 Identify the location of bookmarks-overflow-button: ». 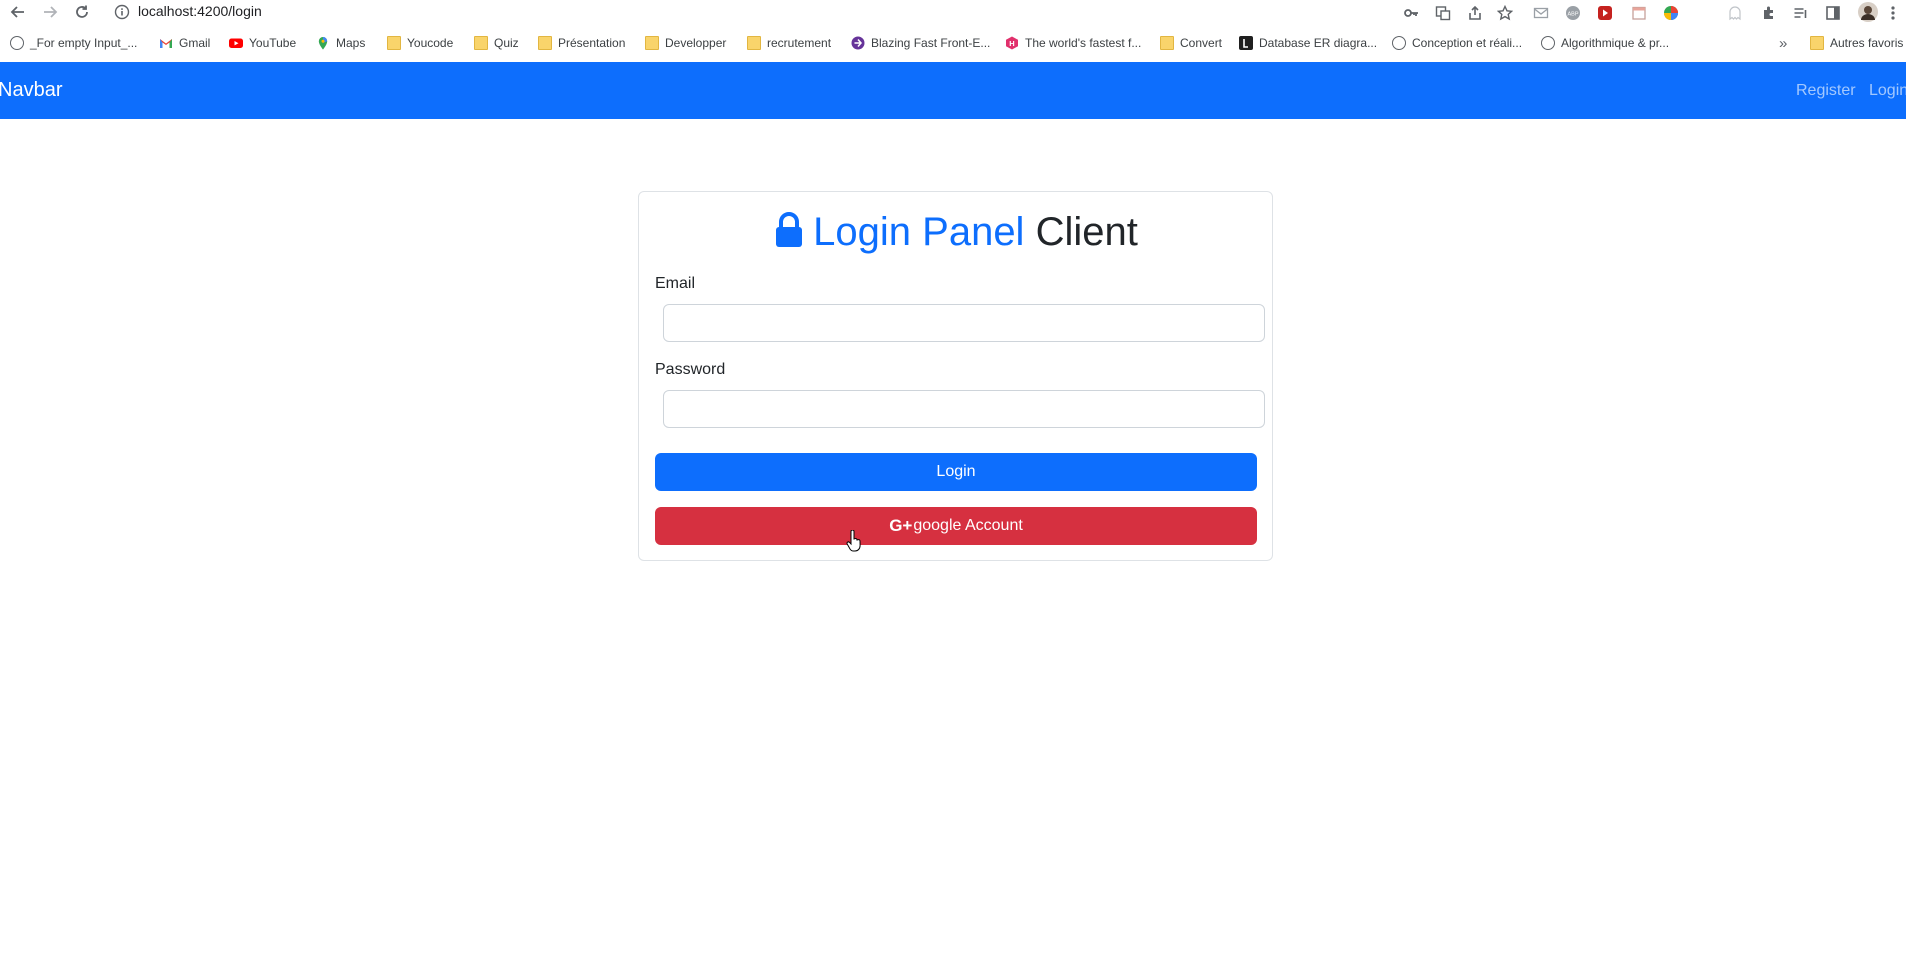
(1783, 43).